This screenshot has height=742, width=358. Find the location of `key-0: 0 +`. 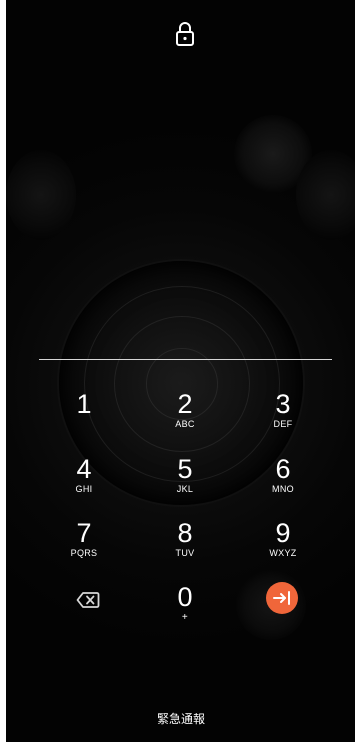

key-0: 0 + is located at coordinates (185, 610).